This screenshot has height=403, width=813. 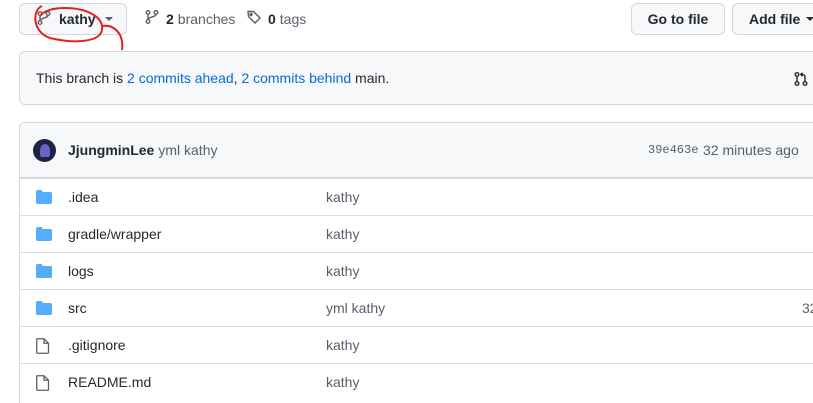 What do you see at coordinates (187, 150) in the screenshot?
I see `commit-message-link: yml kathy` at bounding box center [187, 150].